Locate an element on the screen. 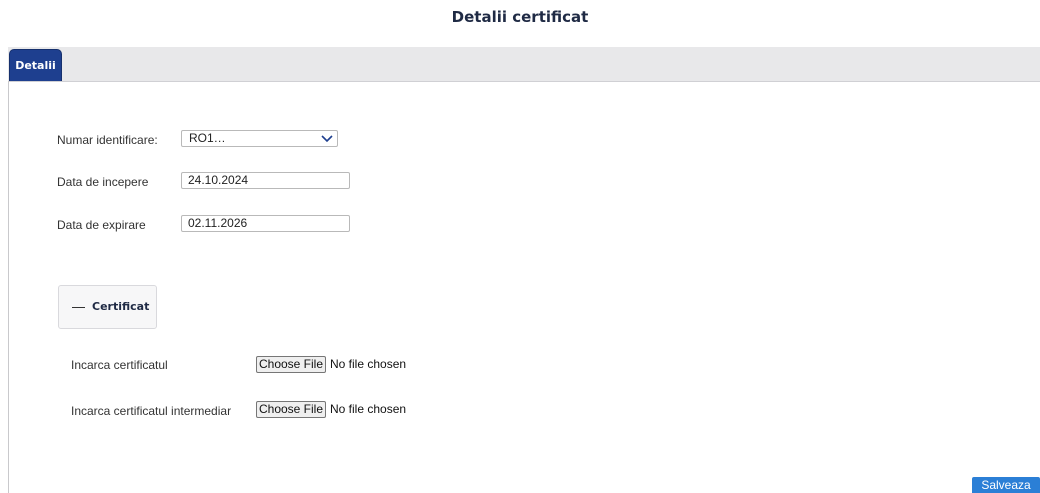 This screenshot has height=493, width=1040. certificat-legend: Certificat is located at coordinates (121, 306).